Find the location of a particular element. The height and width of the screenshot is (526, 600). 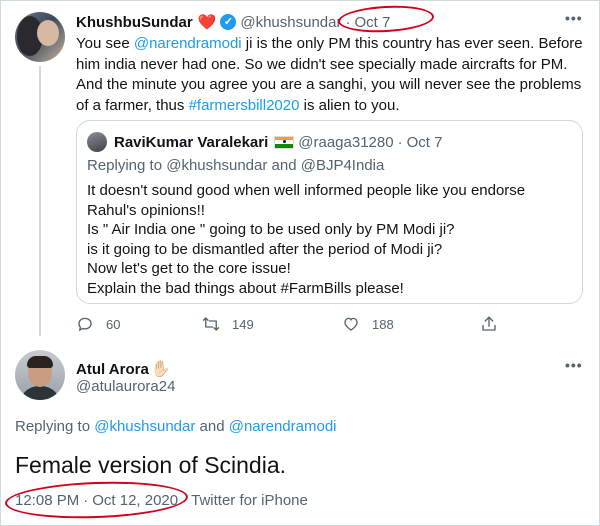

author-handle: @atulaurora24 is located at coordinates (125, 386).